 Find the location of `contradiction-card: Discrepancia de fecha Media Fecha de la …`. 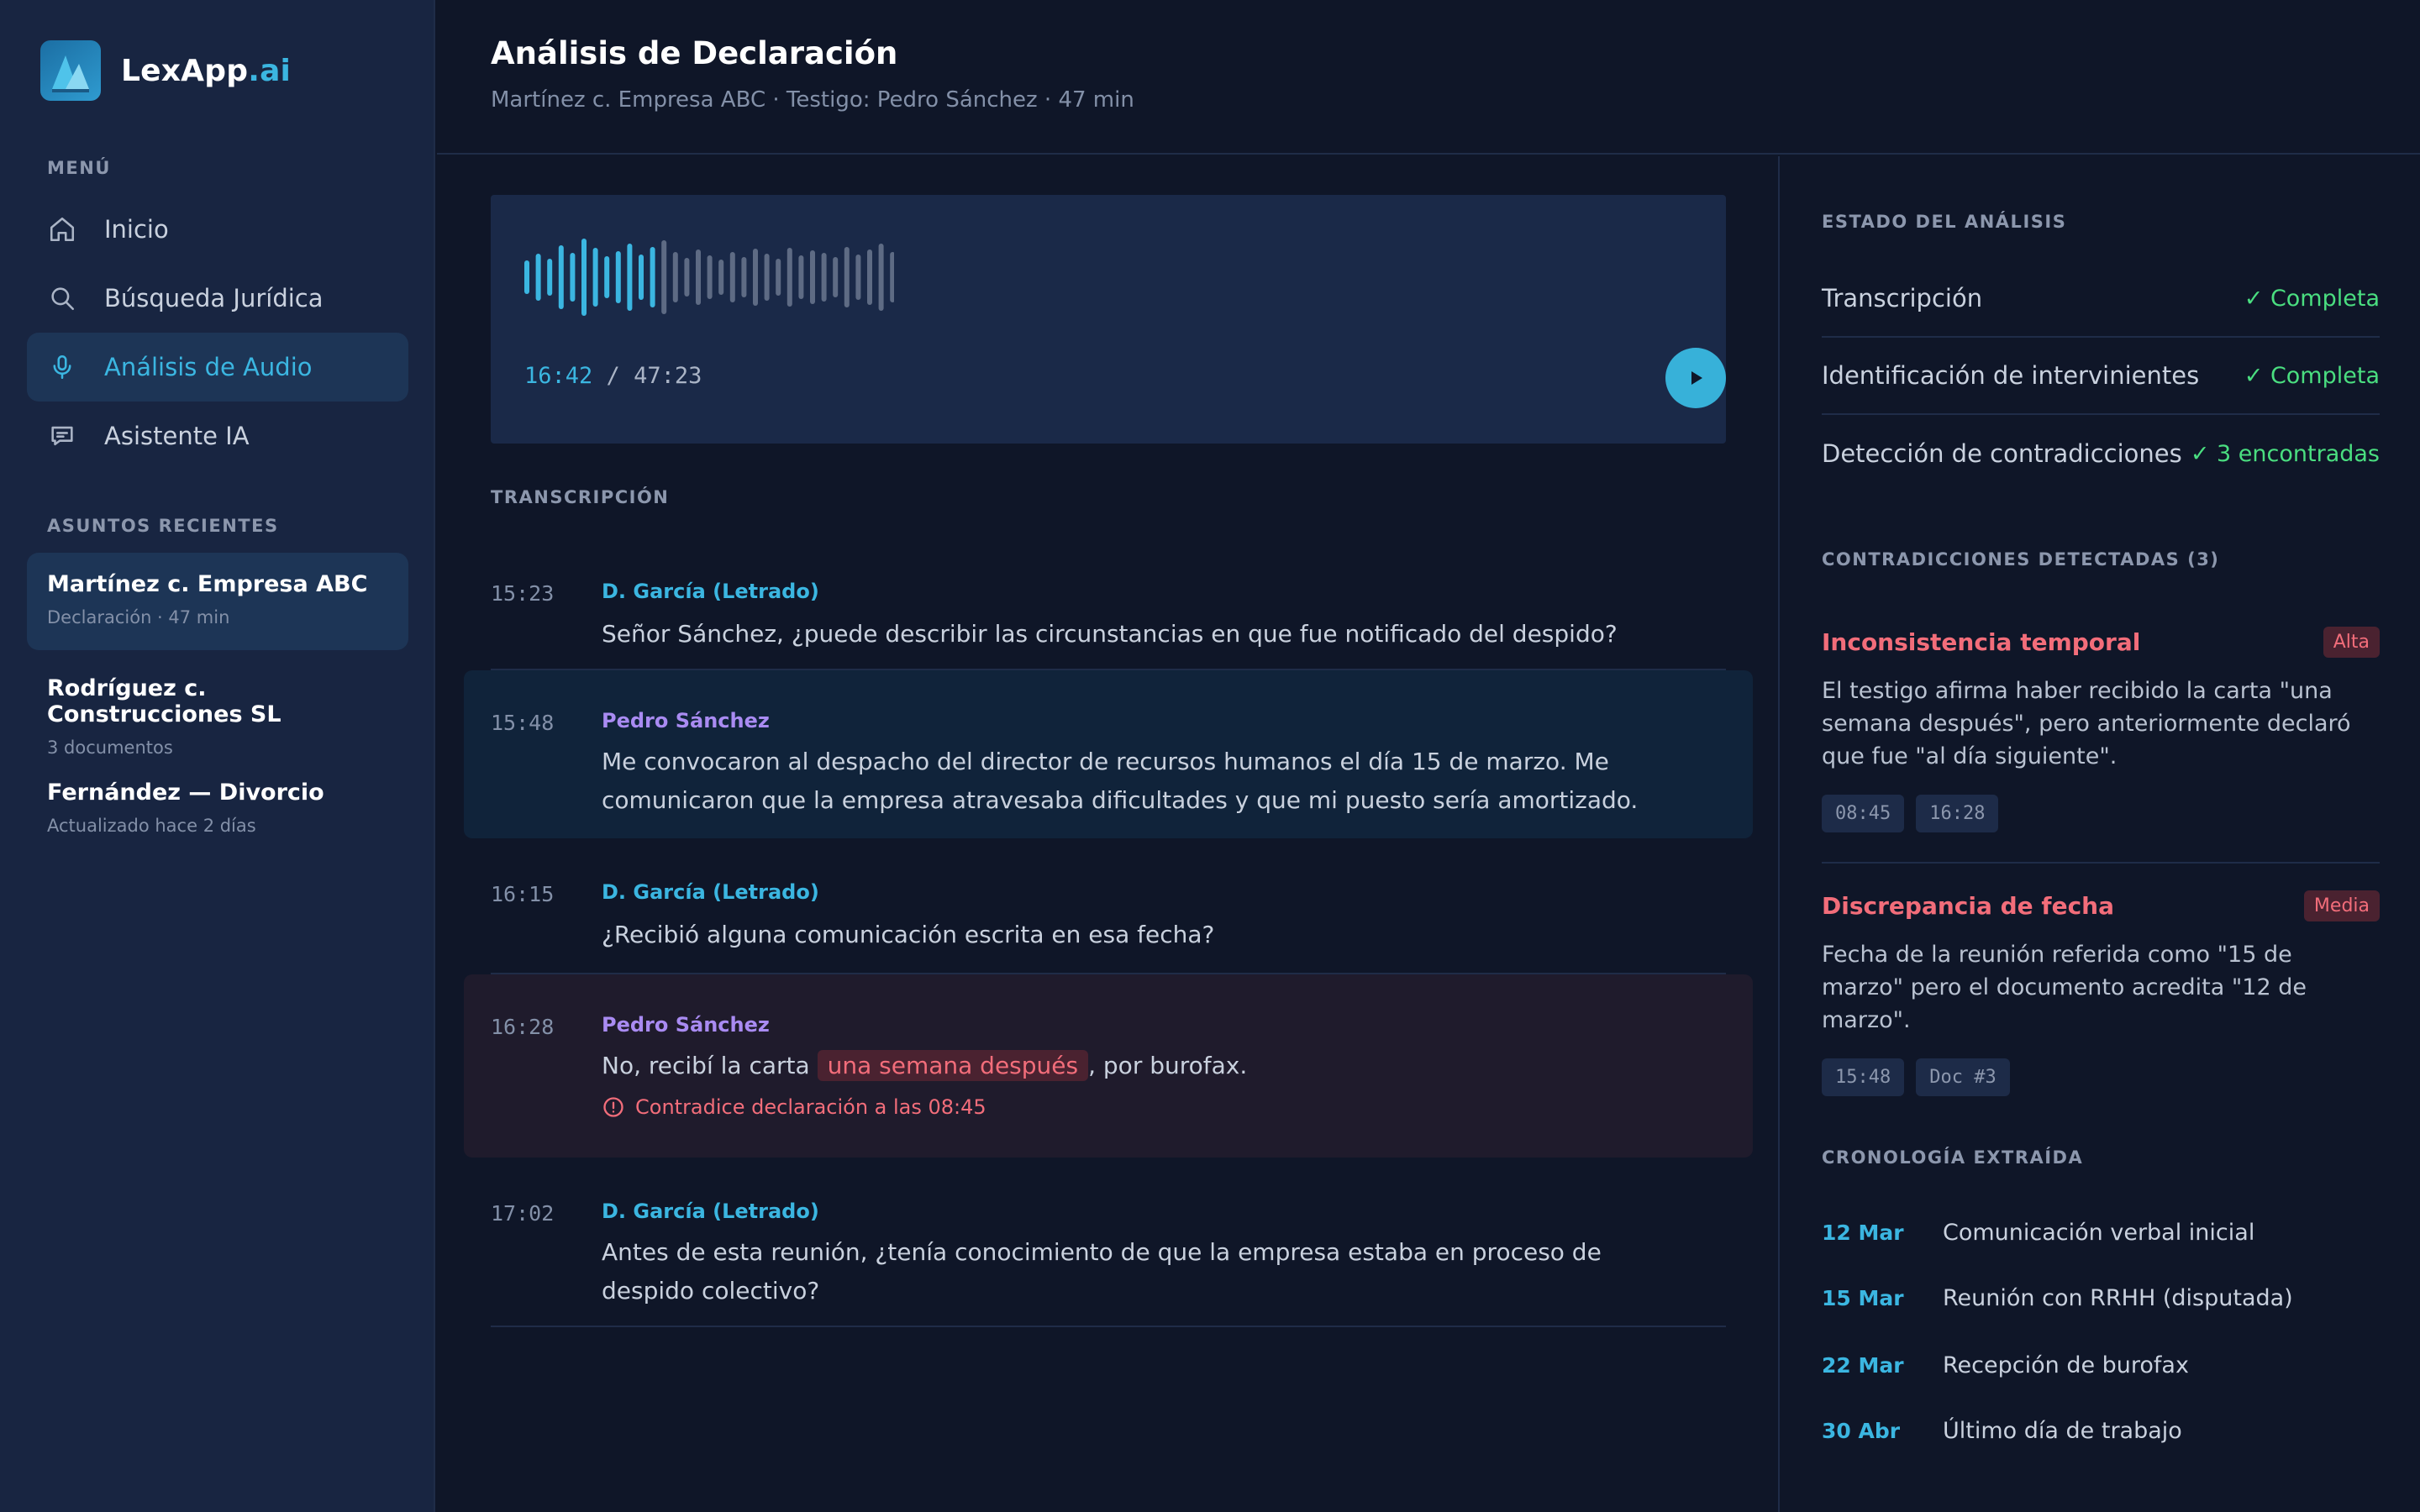

contradiction-card: Discrepancia de fecha Media Fecha de la … is located at coordinates (2101, 993).